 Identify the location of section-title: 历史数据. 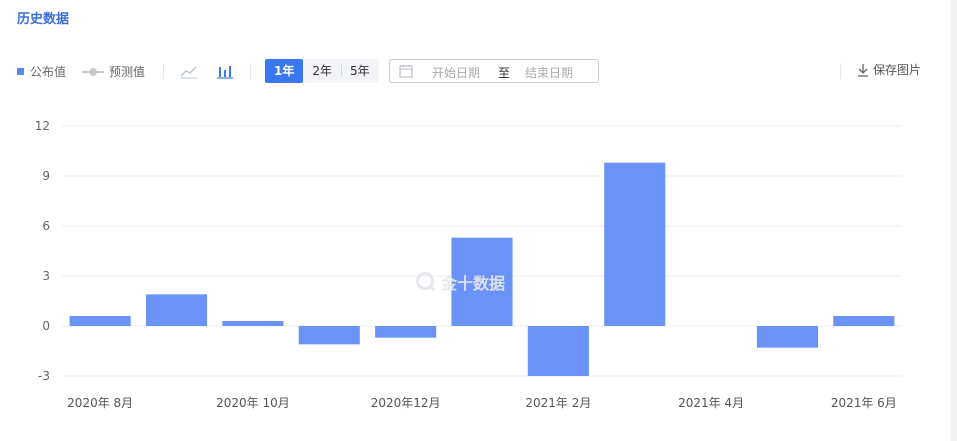
(43, 19).